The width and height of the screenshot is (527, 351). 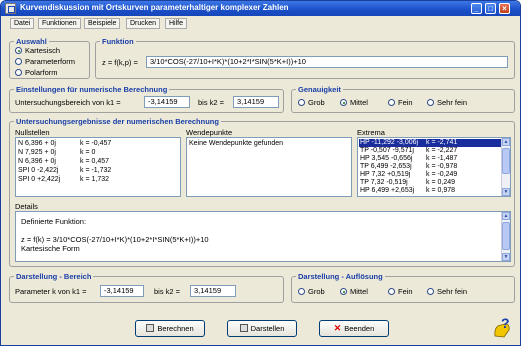 I want to click on details-line: Kartesische Form, so click(x=50, y=248).